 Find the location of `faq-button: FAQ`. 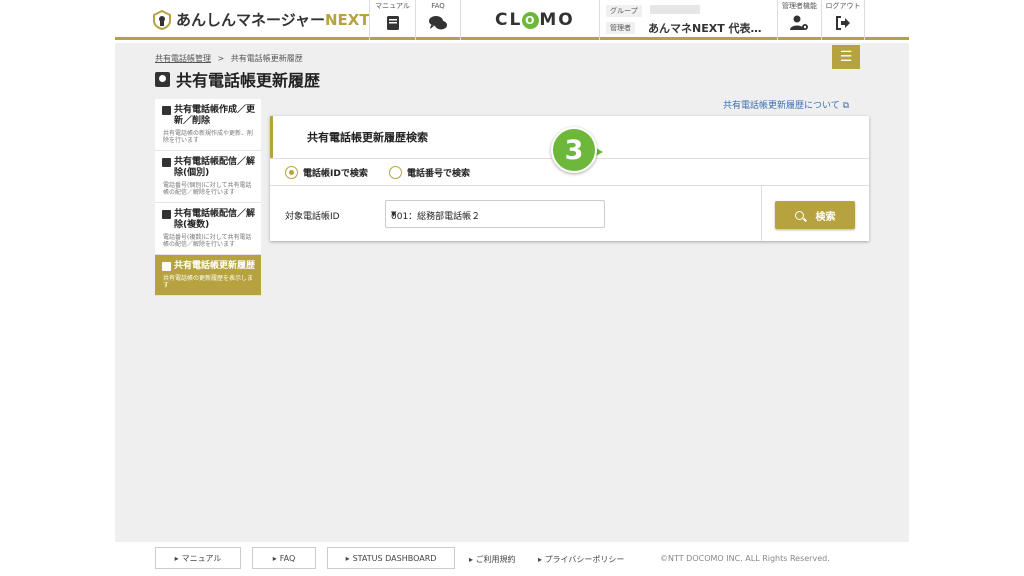

faq-button: FAQ is located at coordinates (438, 20).